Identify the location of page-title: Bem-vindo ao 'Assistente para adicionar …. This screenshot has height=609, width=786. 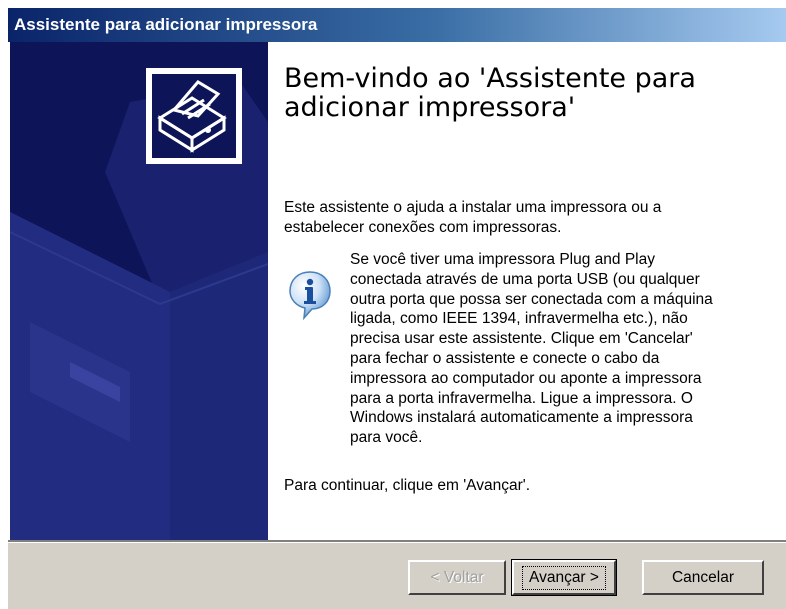
(490, 93).